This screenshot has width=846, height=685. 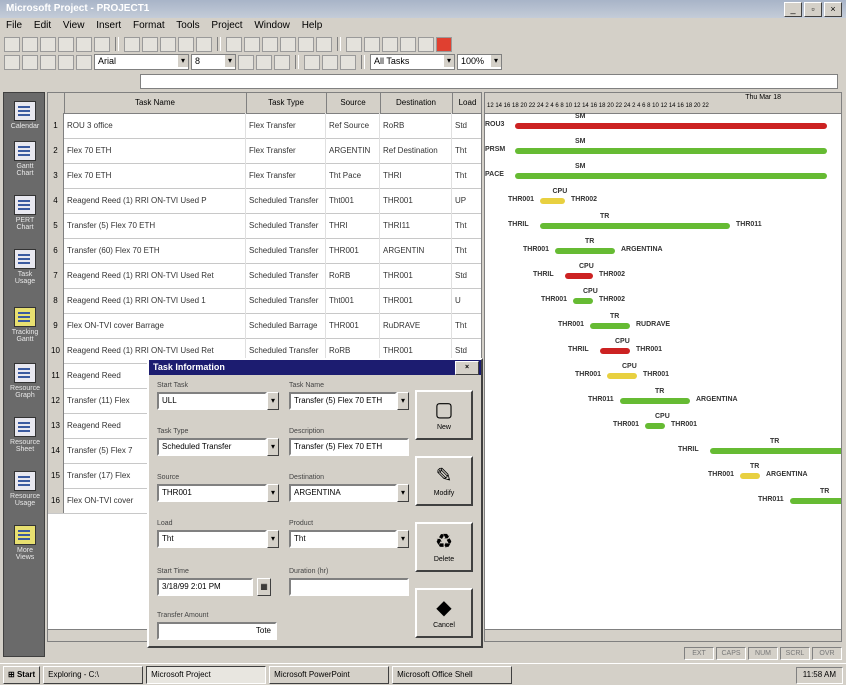 I want to click on system-tray-clock: 11:58 AM, so click(x=819, y=675).